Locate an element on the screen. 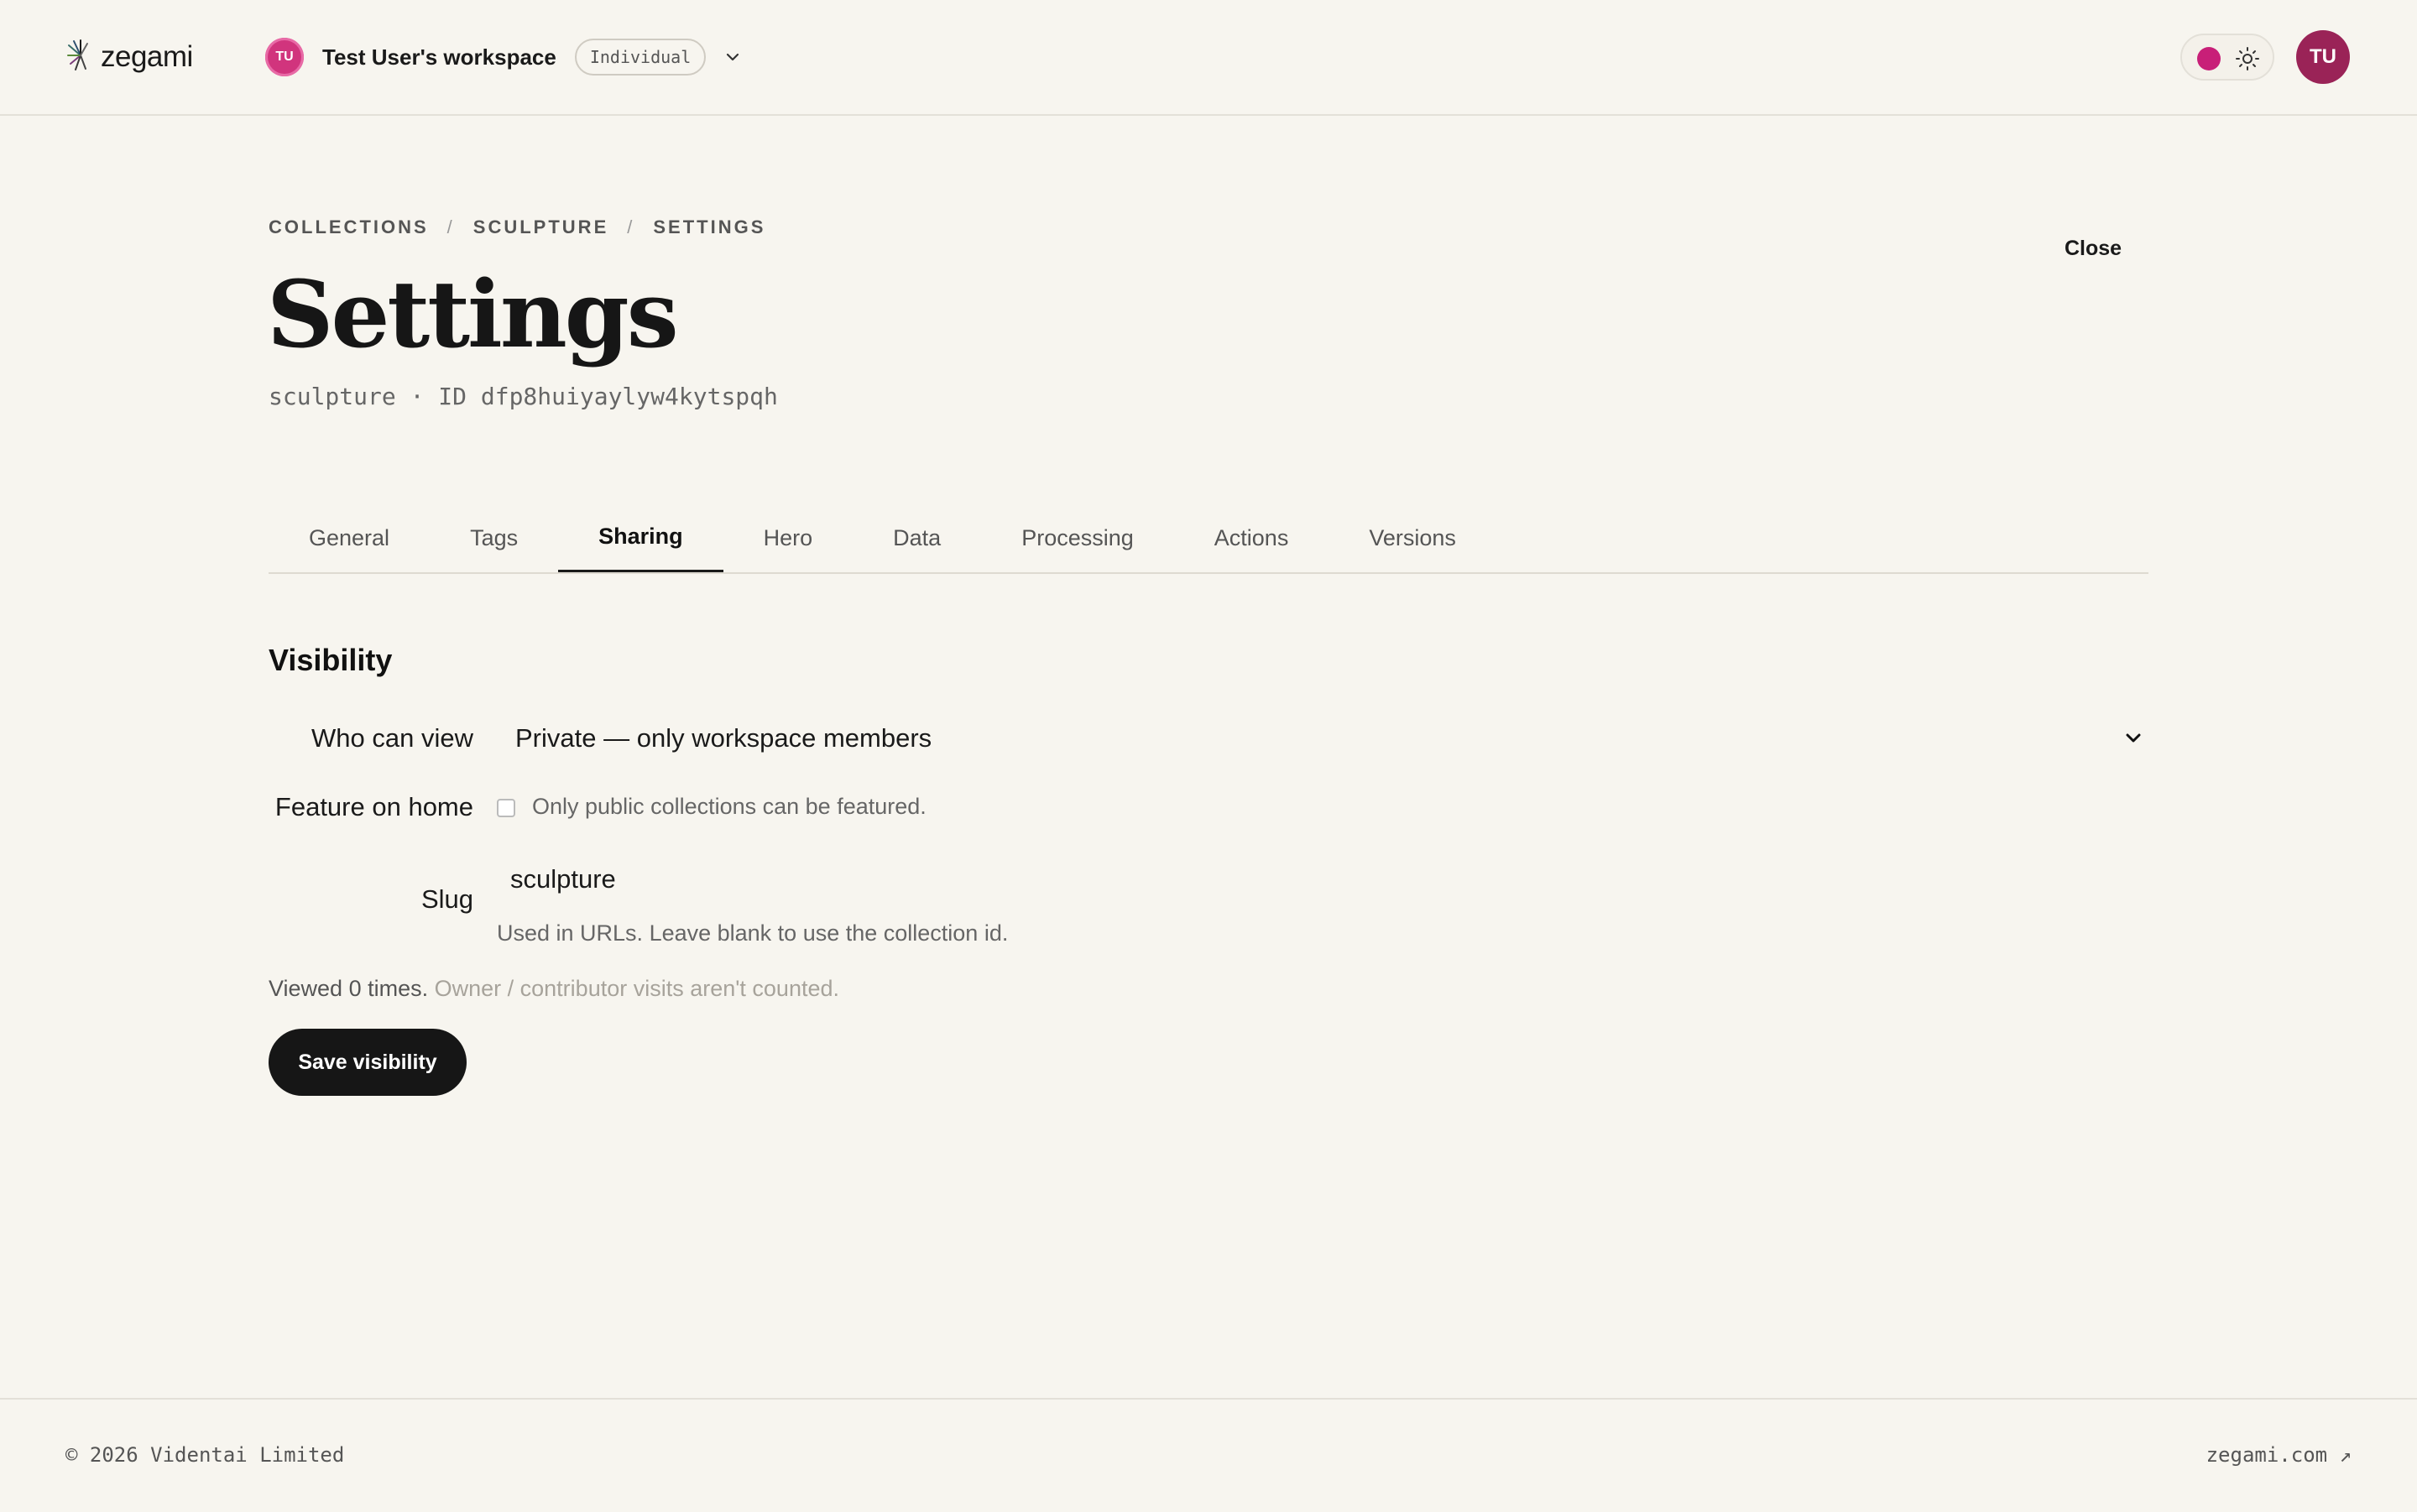 The image size is (2417, 1512). slug-value: sculpture is located at coordinates (563, 879).